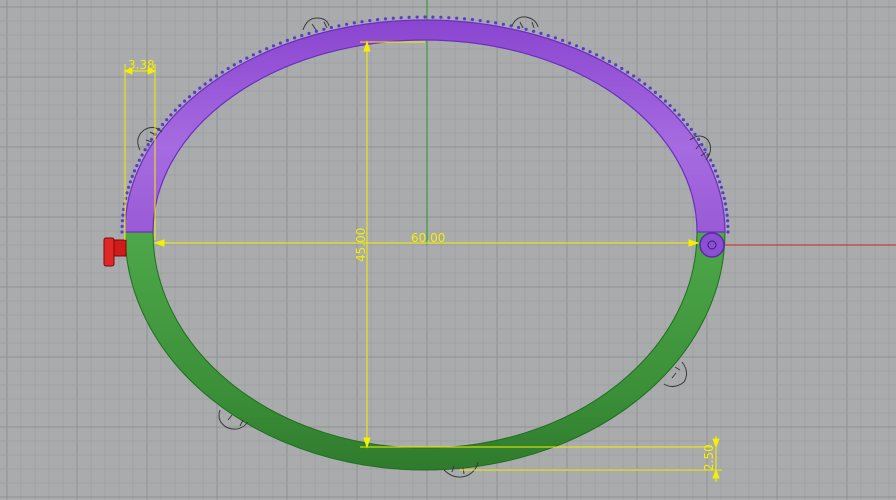 The width and height of the screenshot is (896, 500). Describe the element at coordinates (316, 24) in the screenshot. I see `link-icon` at that location.